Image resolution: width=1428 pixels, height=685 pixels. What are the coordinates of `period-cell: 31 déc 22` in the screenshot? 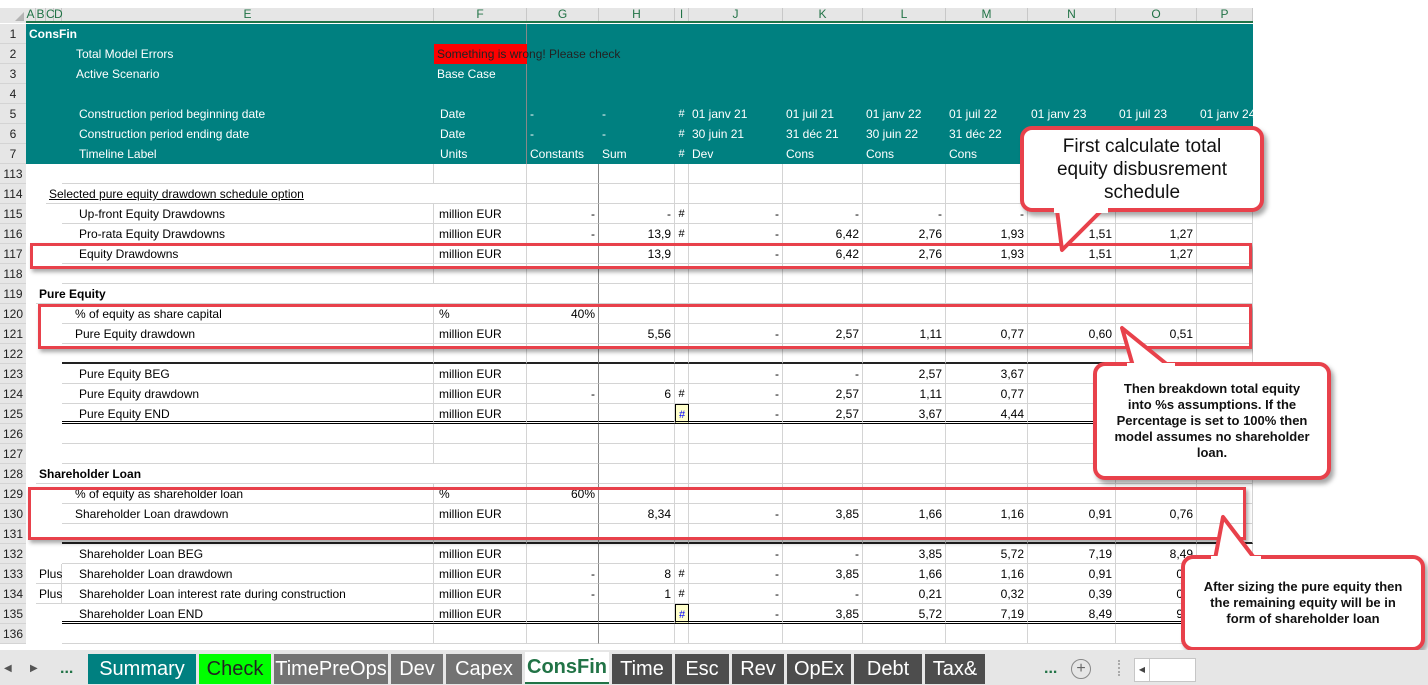 It's located at (987, 134).